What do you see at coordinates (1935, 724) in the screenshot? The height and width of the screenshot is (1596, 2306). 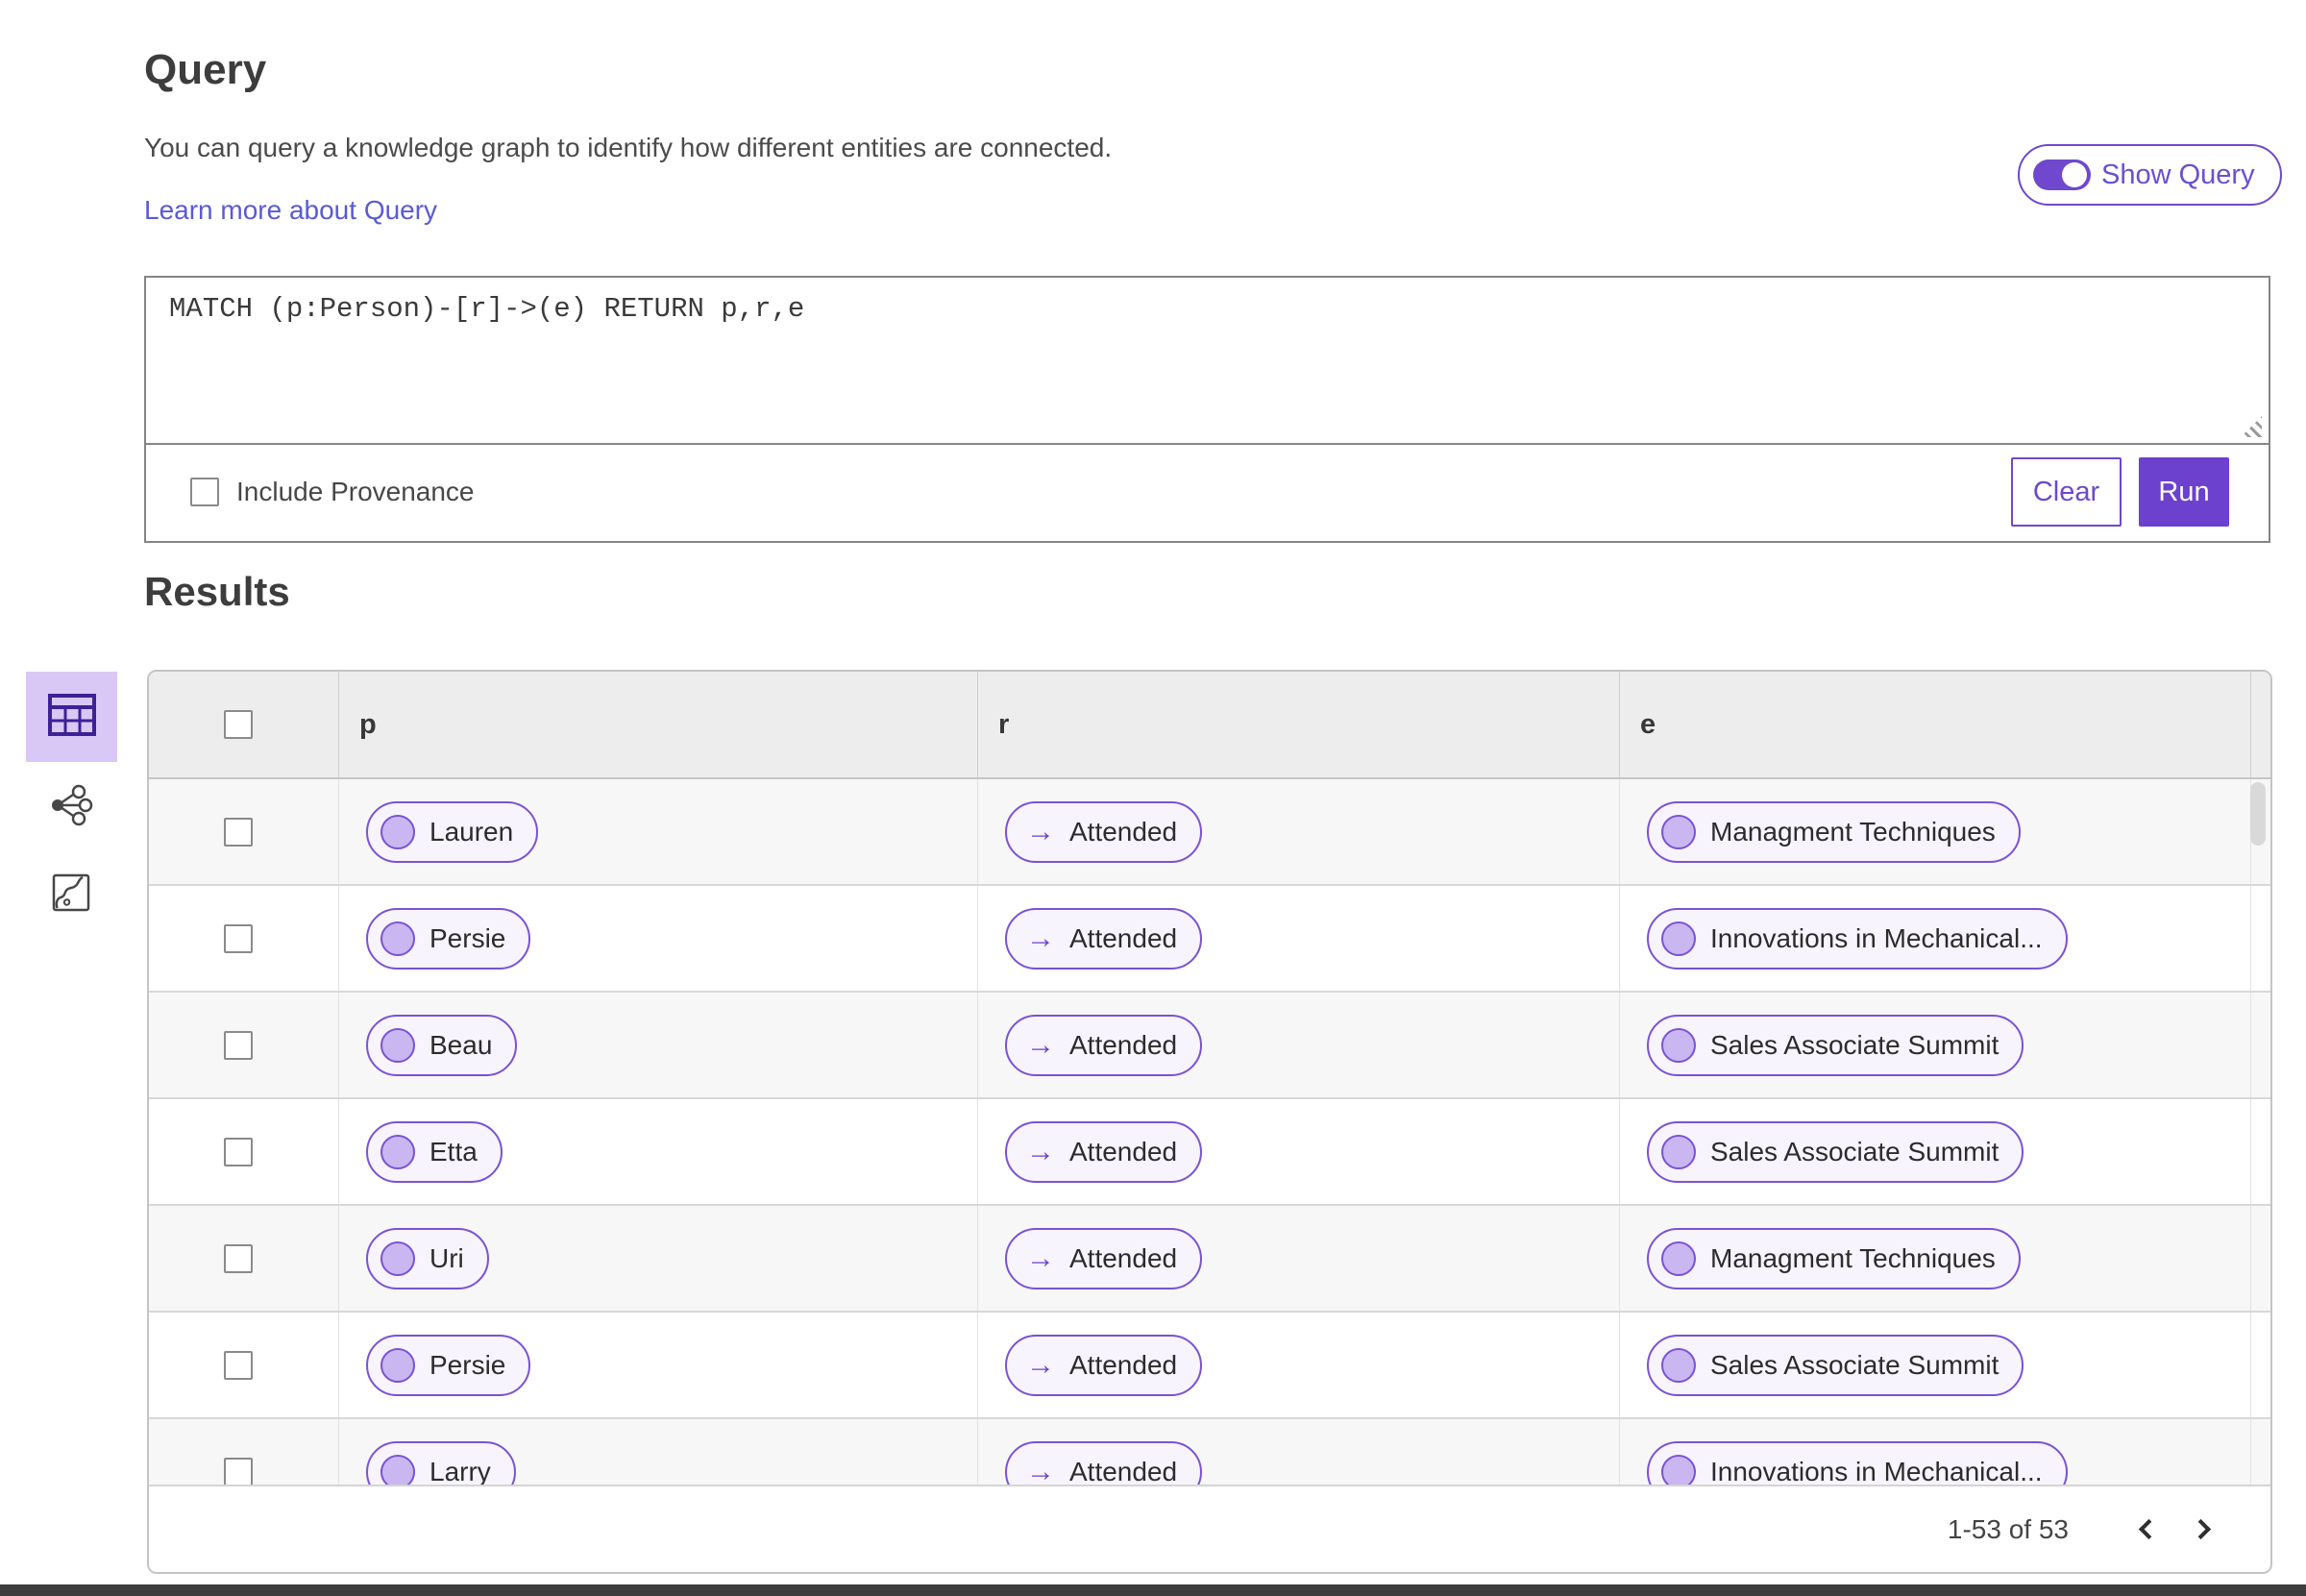 I see `column-header-e: e` at bounding box center [1935, 724].